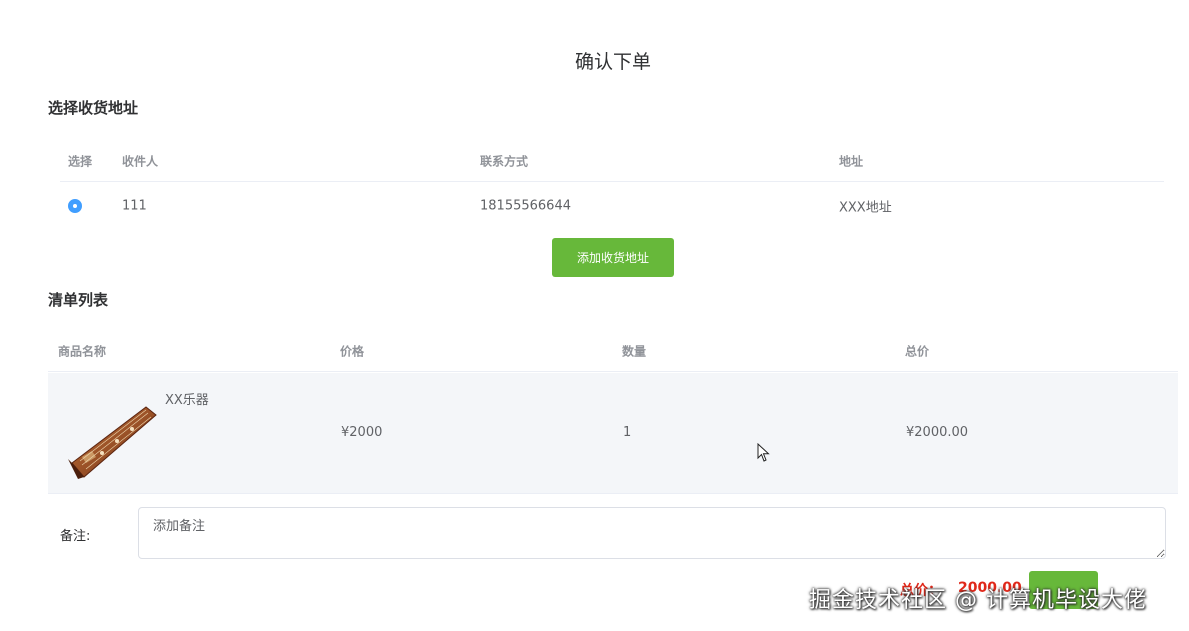 The width and height of the screenshot is (1189, 631). Describe the element at coordinates (93, 108) in the screenshot. I see `address-section-title: 选择收货地址` at that location.